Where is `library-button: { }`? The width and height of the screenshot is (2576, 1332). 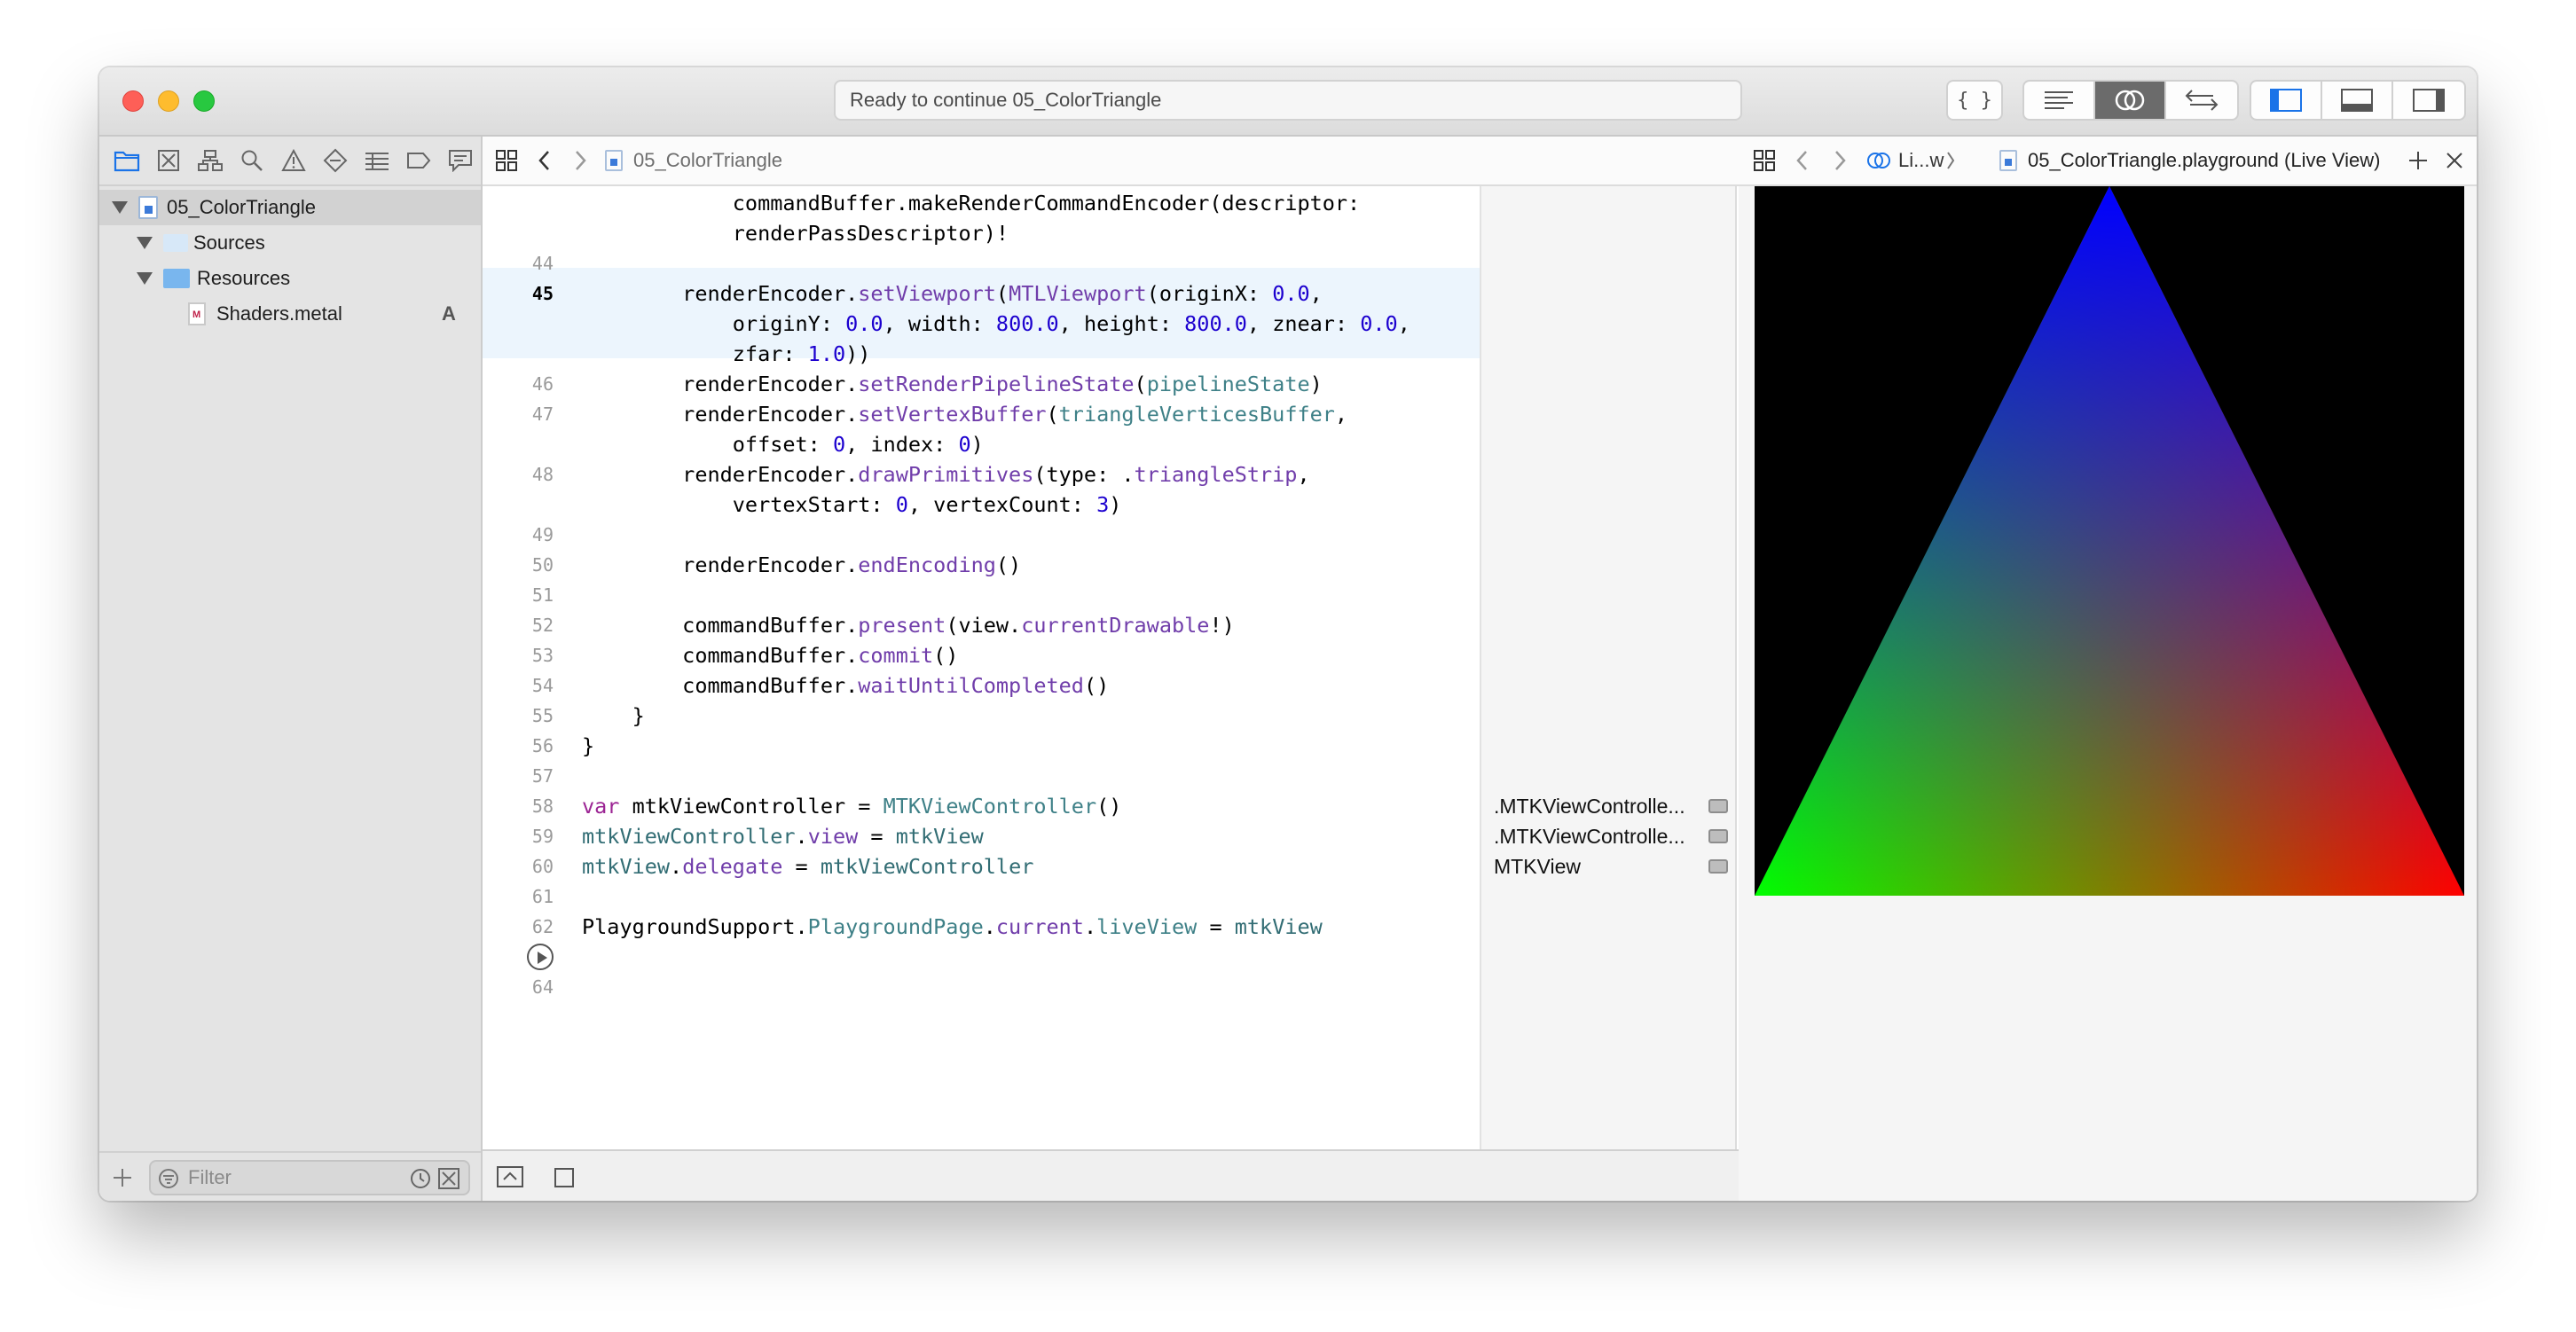 library-button: { } is located at coordinates (1974, 100).